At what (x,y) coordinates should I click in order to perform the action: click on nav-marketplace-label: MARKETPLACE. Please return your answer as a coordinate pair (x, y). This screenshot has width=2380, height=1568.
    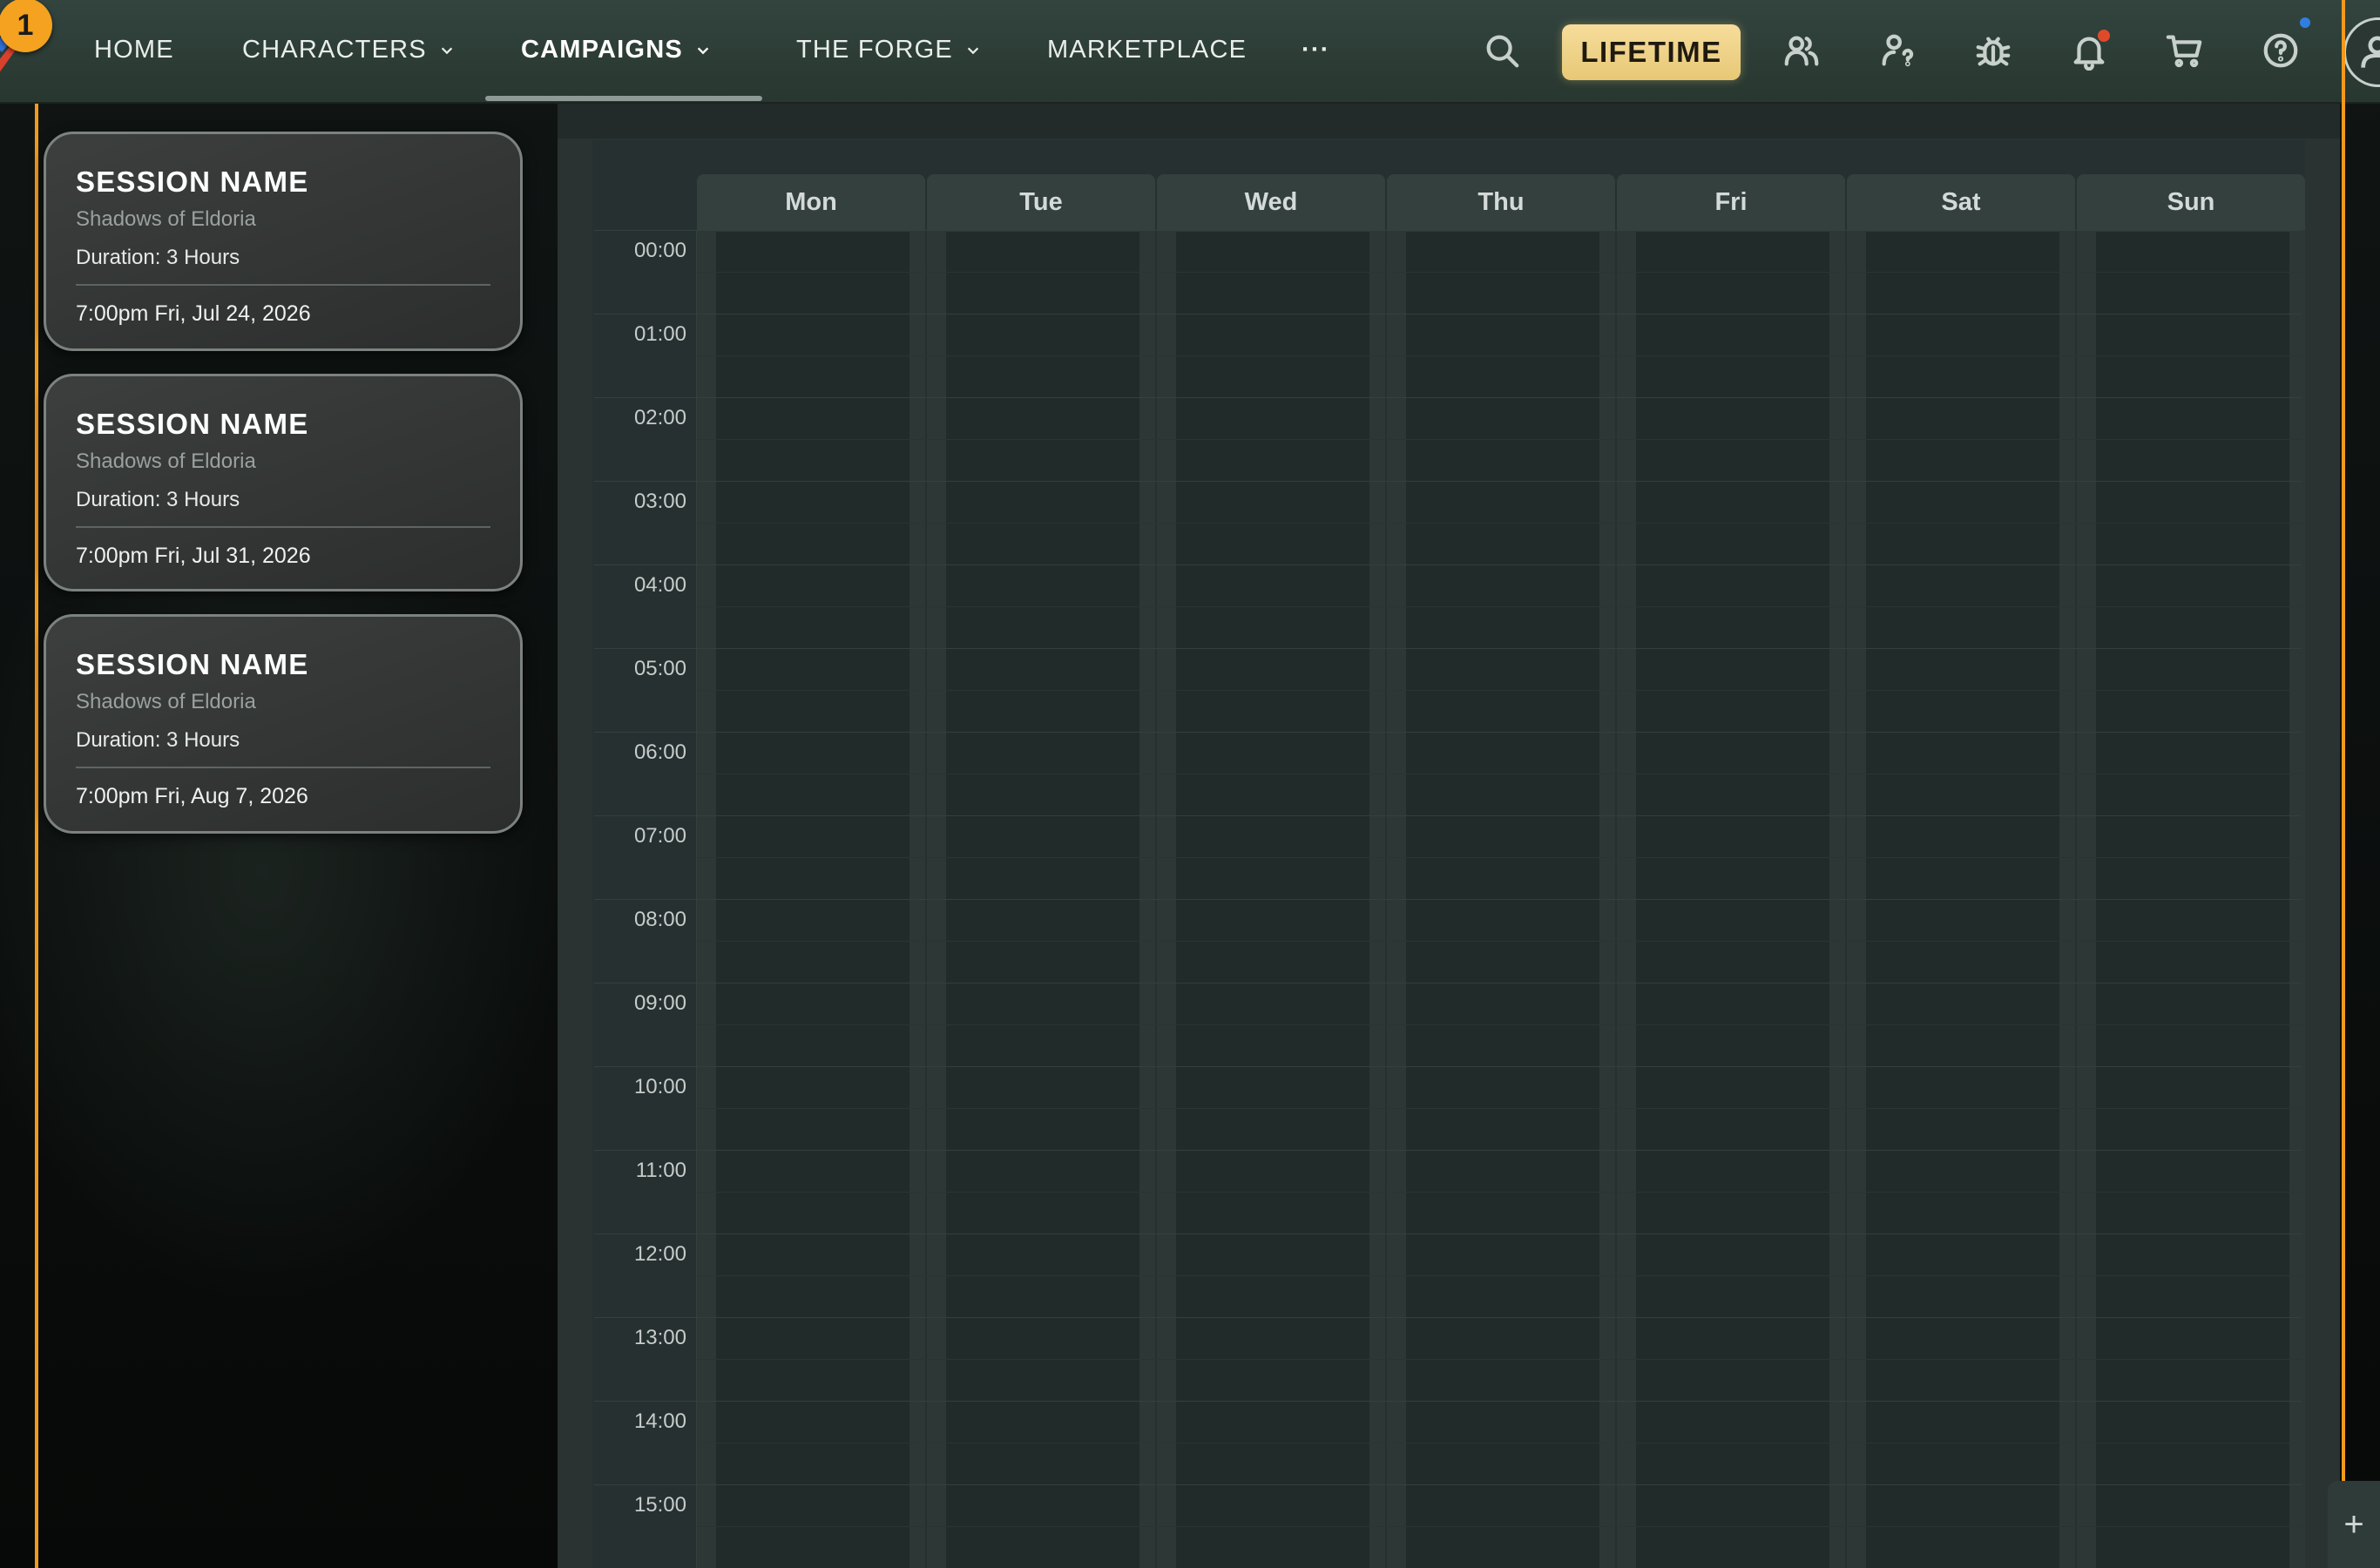
    Looking at the image, I should click on (1147, 50).